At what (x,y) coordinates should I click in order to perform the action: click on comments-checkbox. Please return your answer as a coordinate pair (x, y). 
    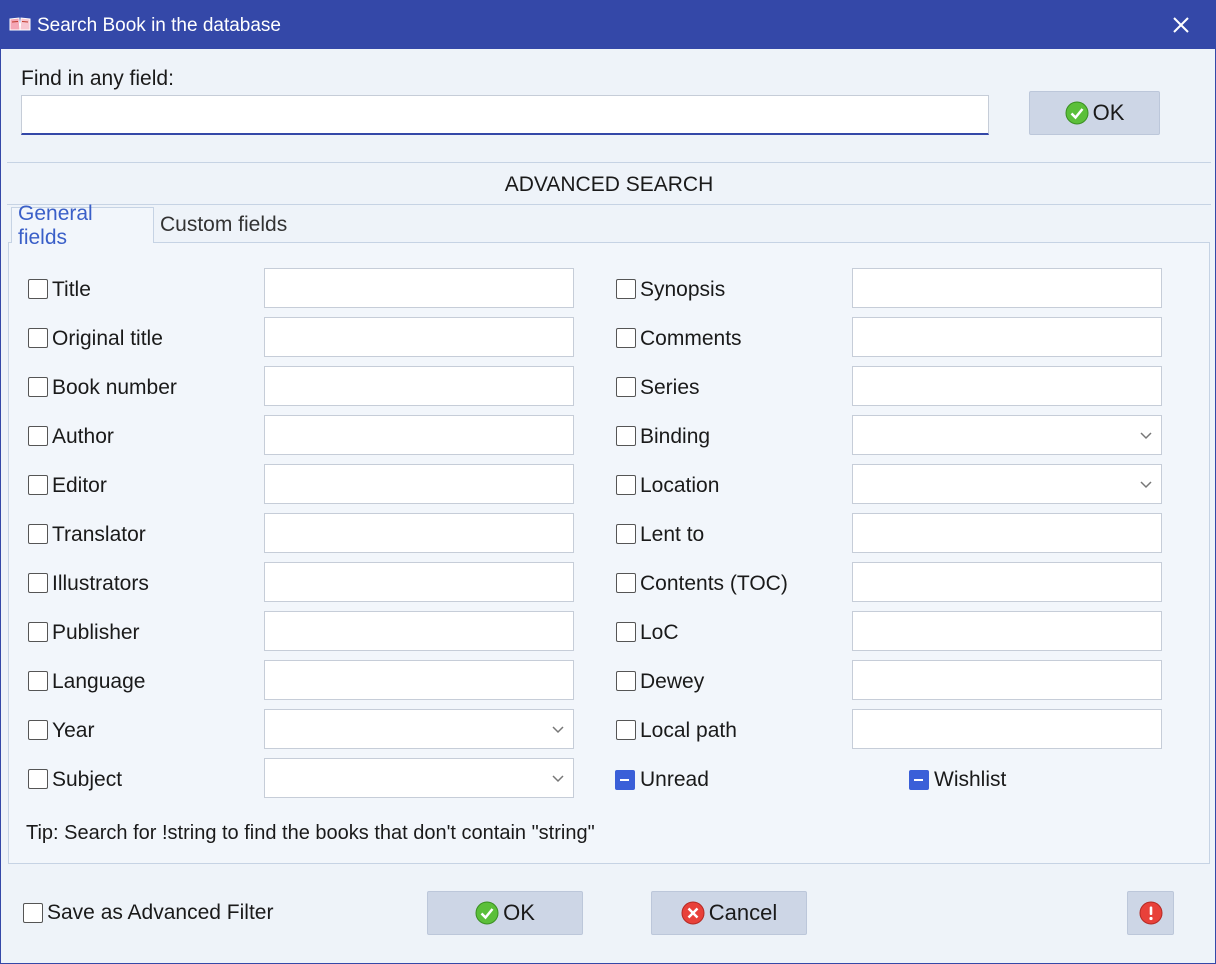
    Looking at the image, I should click on (626, 338).